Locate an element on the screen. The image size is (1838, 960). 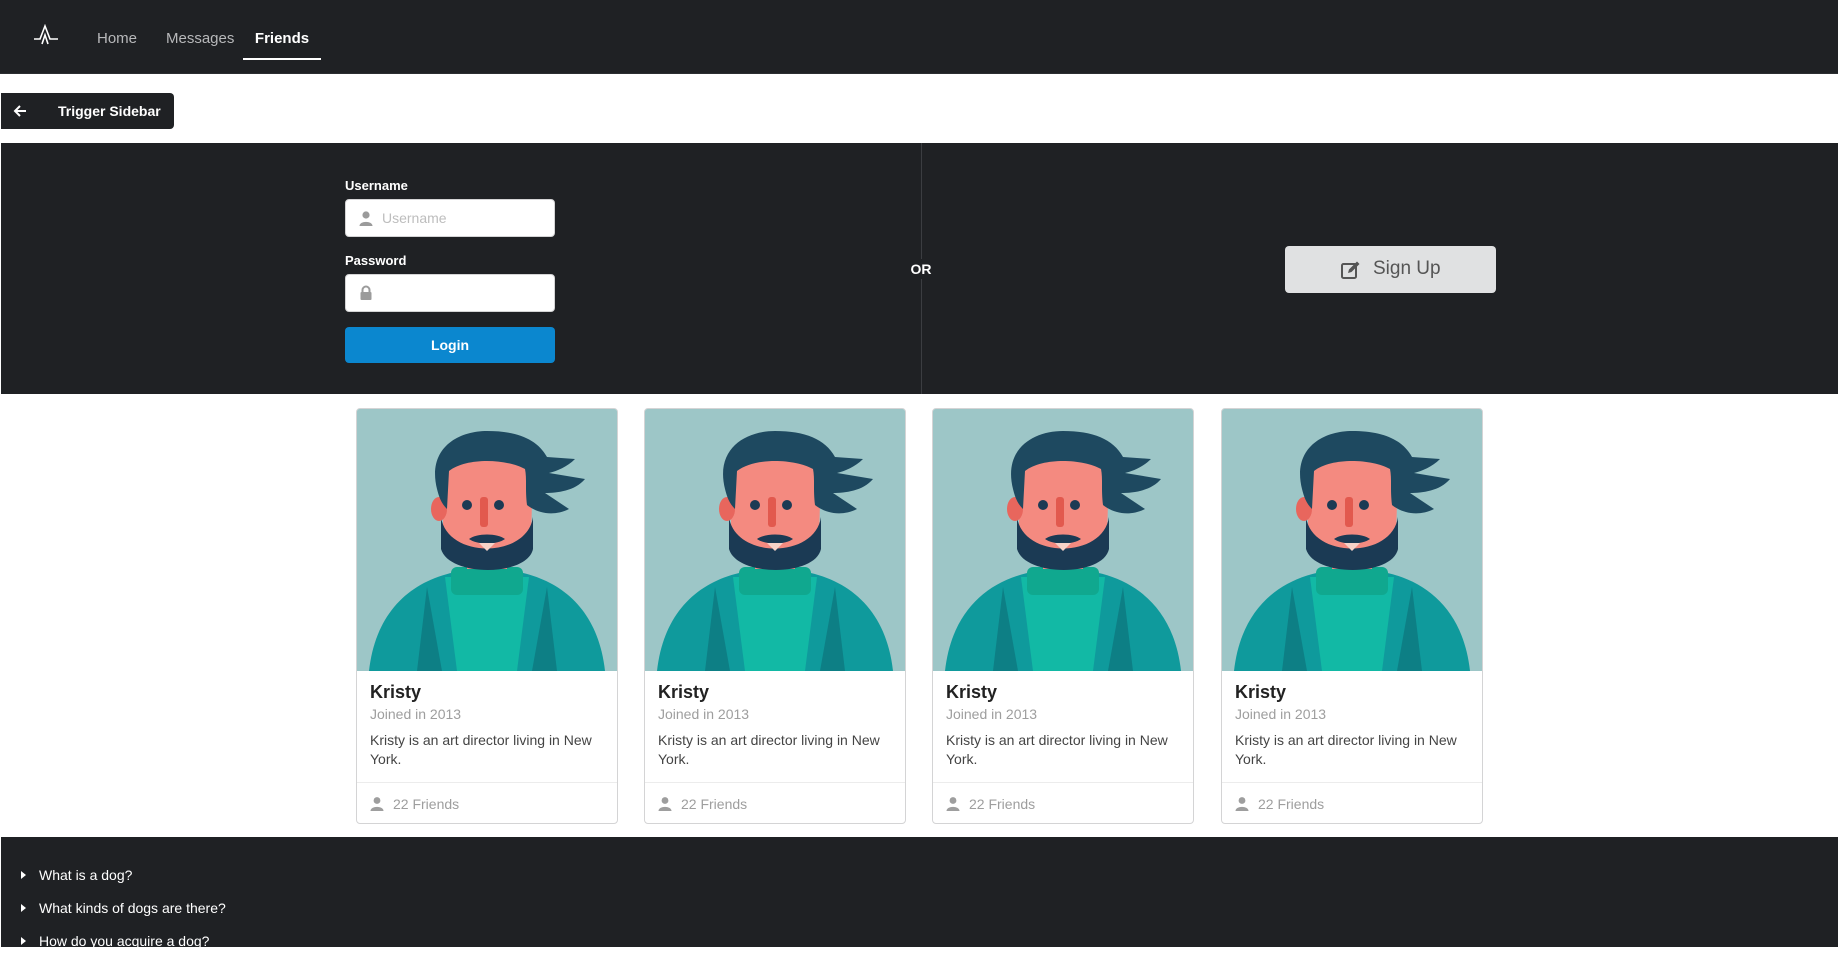
sign-up-button: Sign Up is located at coordinates (1390, 269).